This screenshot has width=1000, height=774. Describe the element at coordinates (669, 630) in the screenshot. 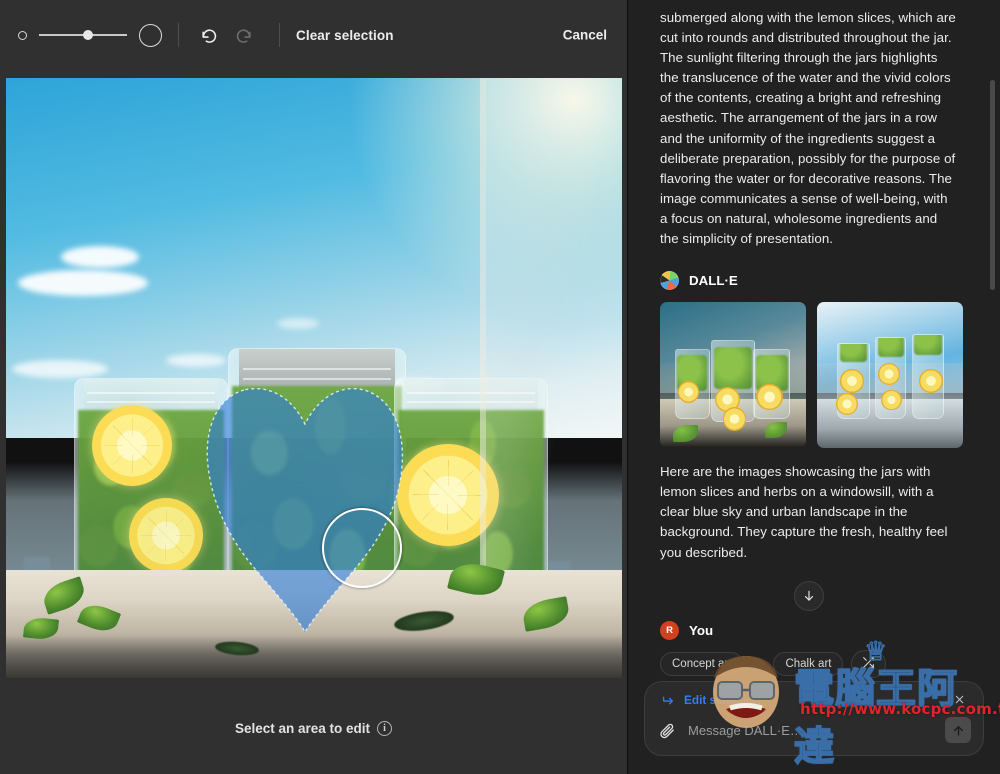

I see `user-avatar: R` at that location.